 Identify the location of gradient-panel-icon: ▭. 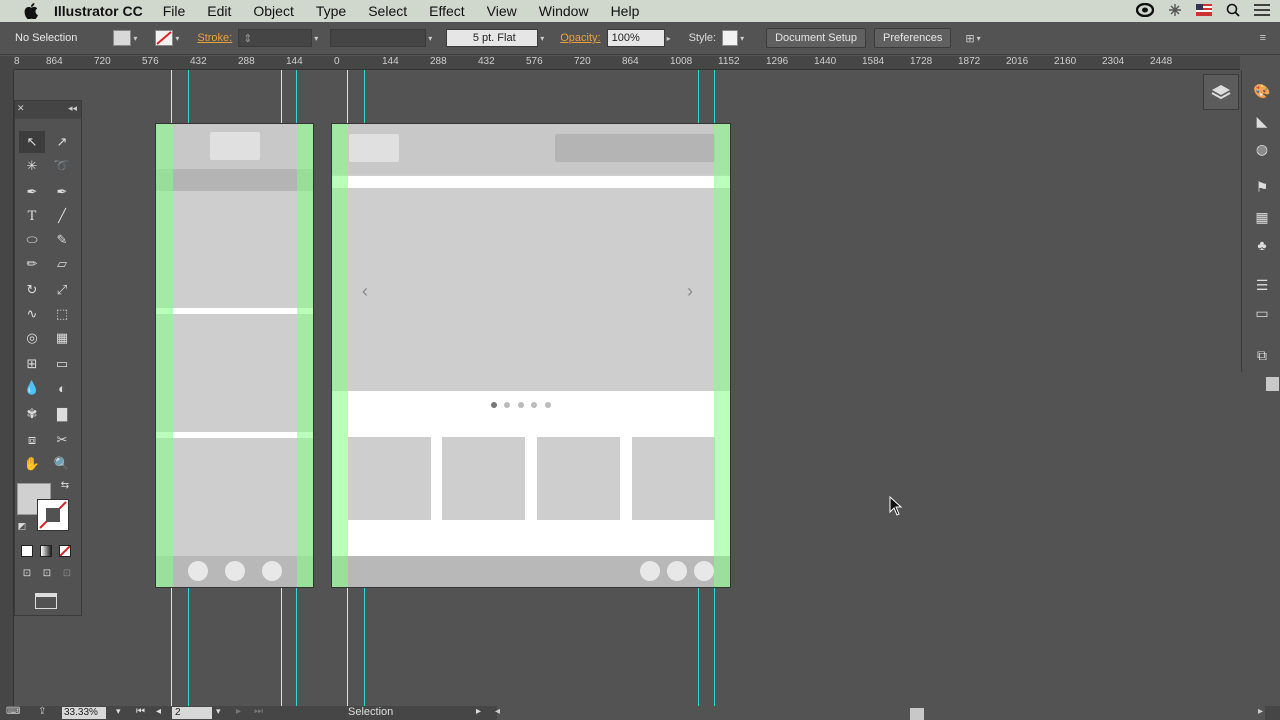
(1262, 313).